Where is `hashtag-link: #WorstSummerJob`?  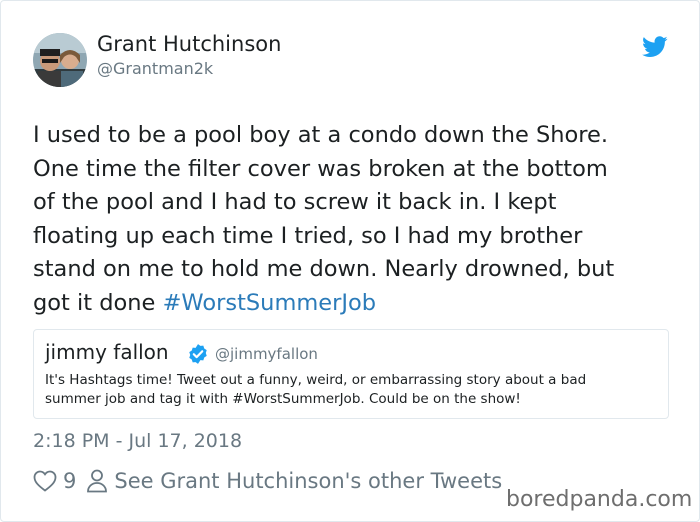 hashtag-link: #WorstSummerJob is located at coordinates (270, 303).